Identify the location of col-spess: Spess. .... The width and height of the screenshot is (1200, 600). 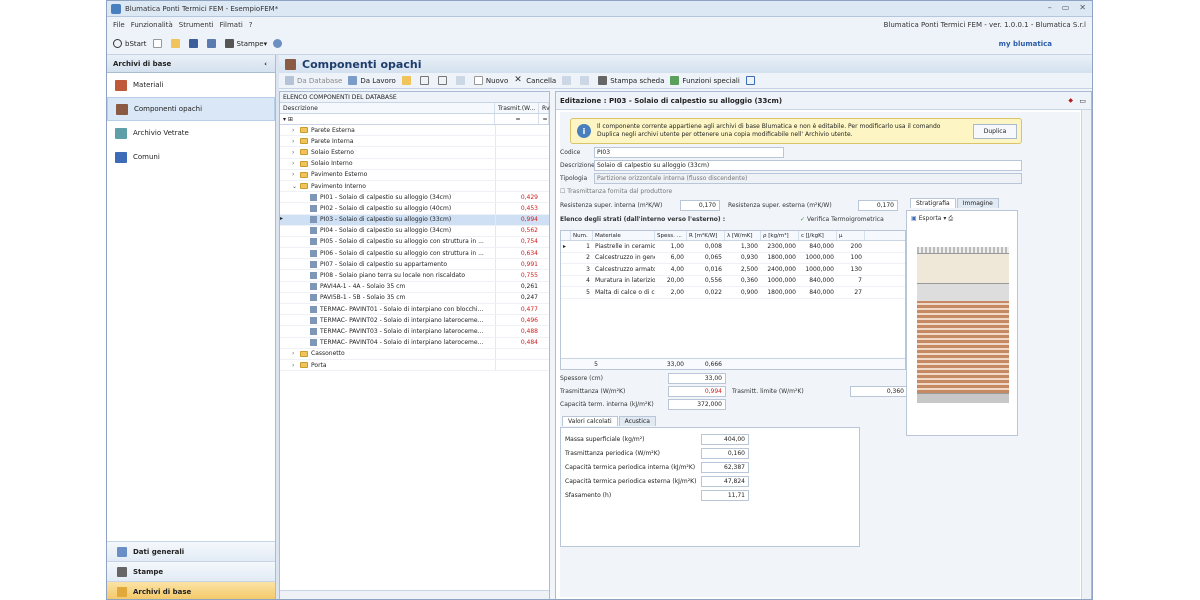
(671, 235).